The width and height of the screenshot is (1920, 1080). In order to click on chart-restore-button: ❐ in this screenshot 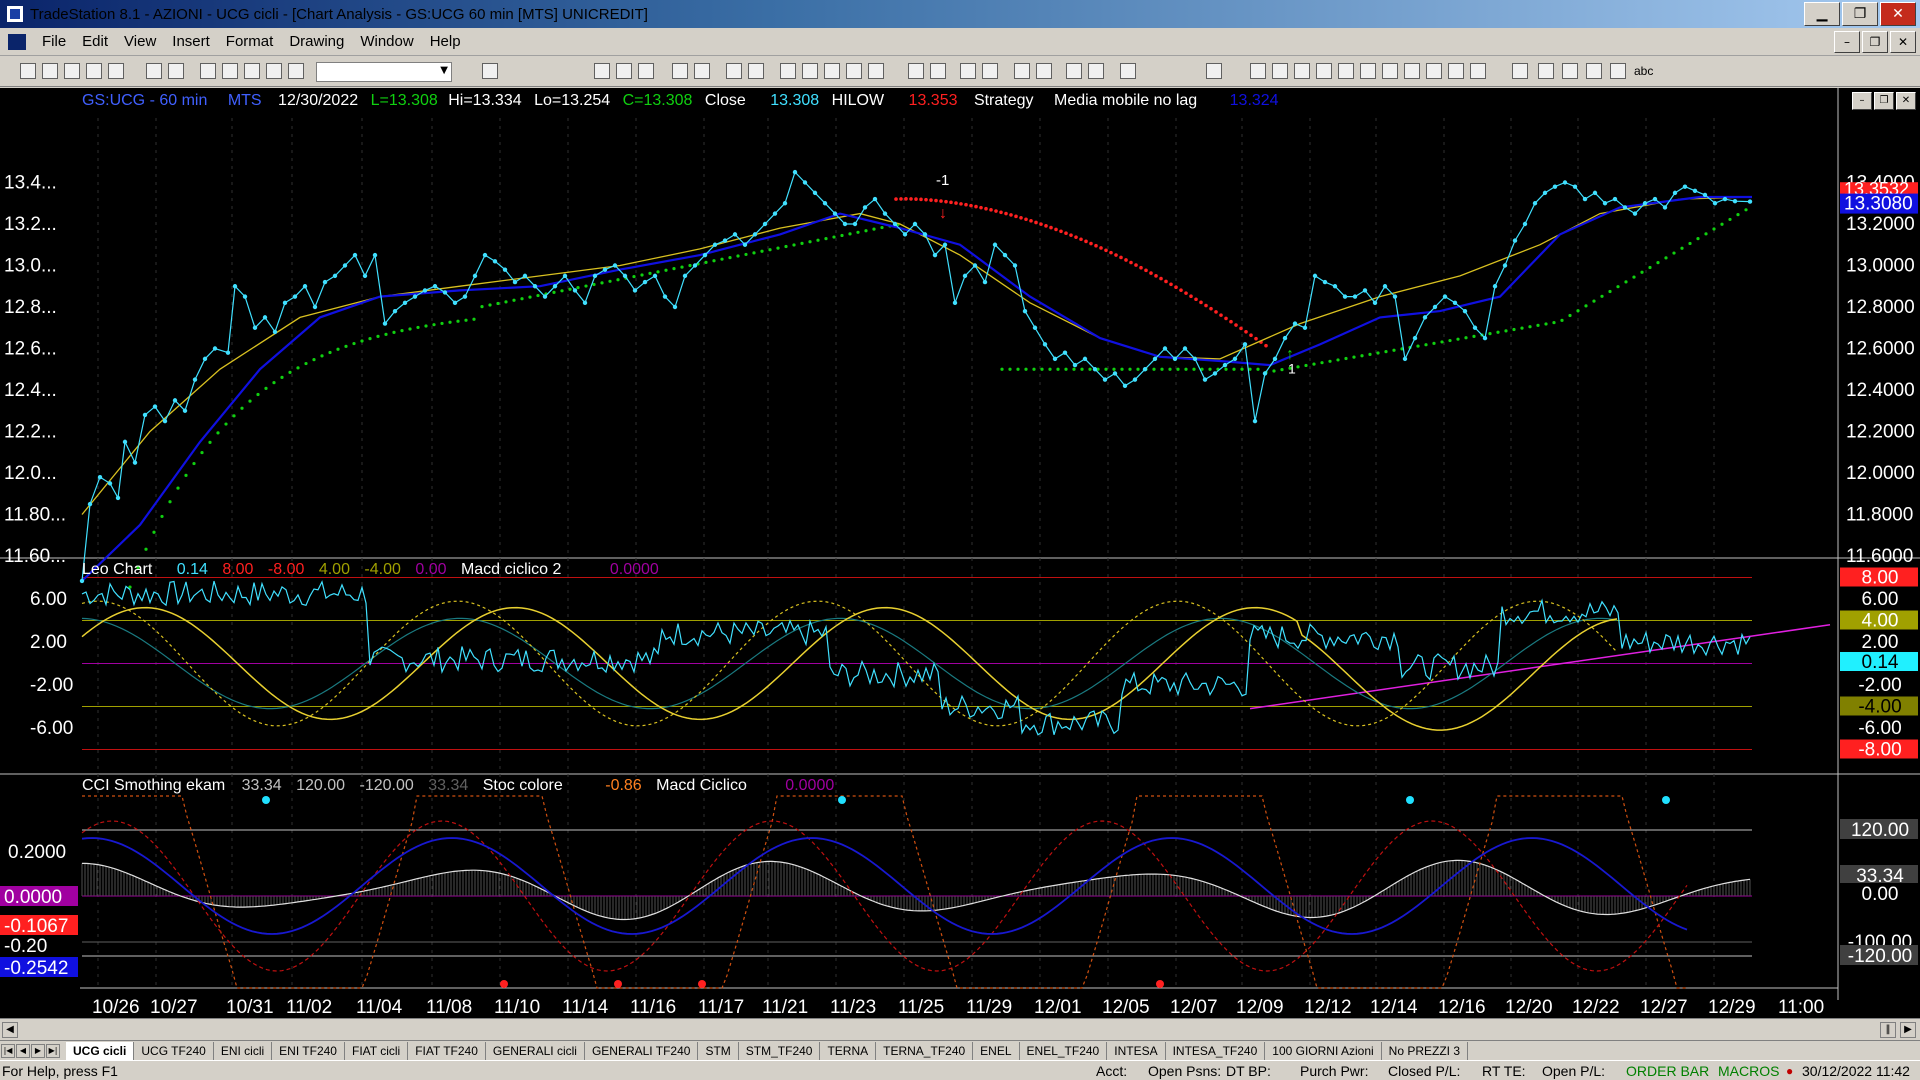, I will do `click(1884, 101)`.